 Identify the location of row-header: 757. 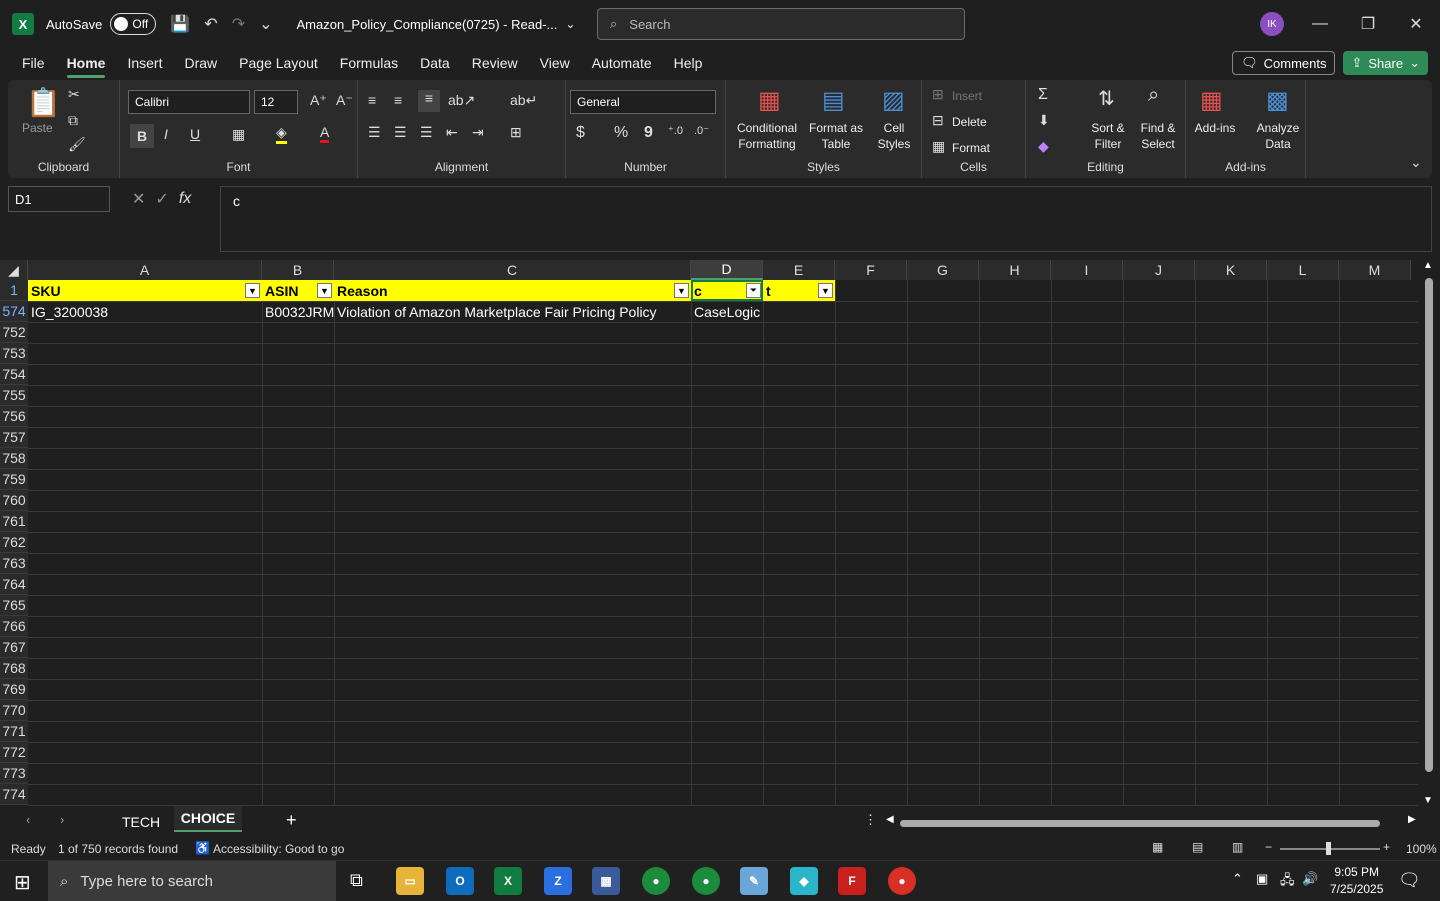
(14, 437).